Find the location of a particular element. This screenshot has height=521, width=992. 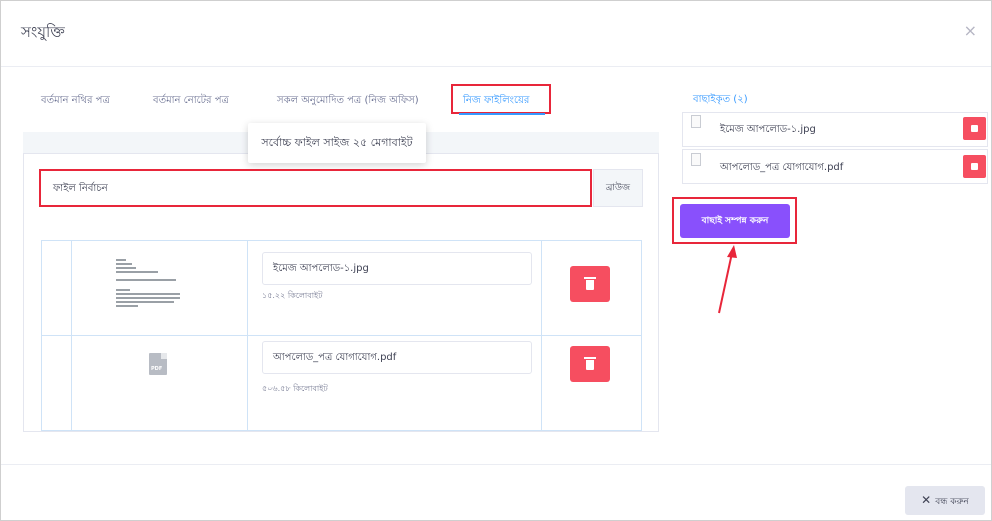

modal-header: সংযুক্তি × is located at coordinates (496, 34).